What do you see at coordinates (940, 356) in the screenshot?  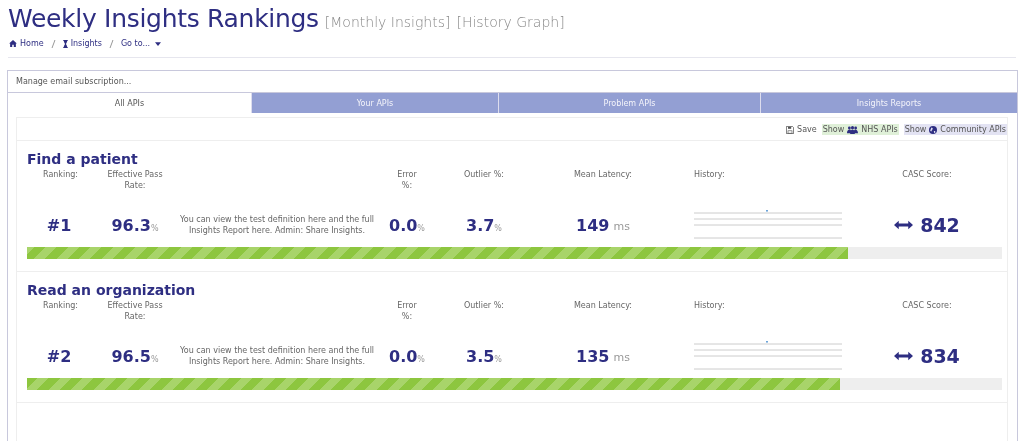 I see `score-value: 834` at bounding box center [940, 356].